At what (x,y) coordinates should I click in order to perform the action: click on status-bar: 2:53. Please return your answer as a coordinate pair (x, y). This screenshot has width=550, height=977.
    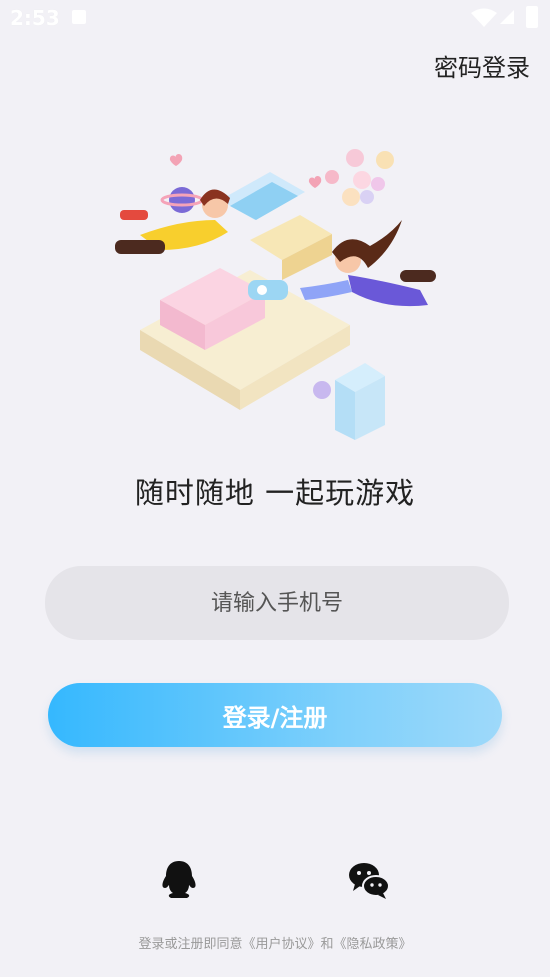
    Looking at the image, I should click on (275, 19).